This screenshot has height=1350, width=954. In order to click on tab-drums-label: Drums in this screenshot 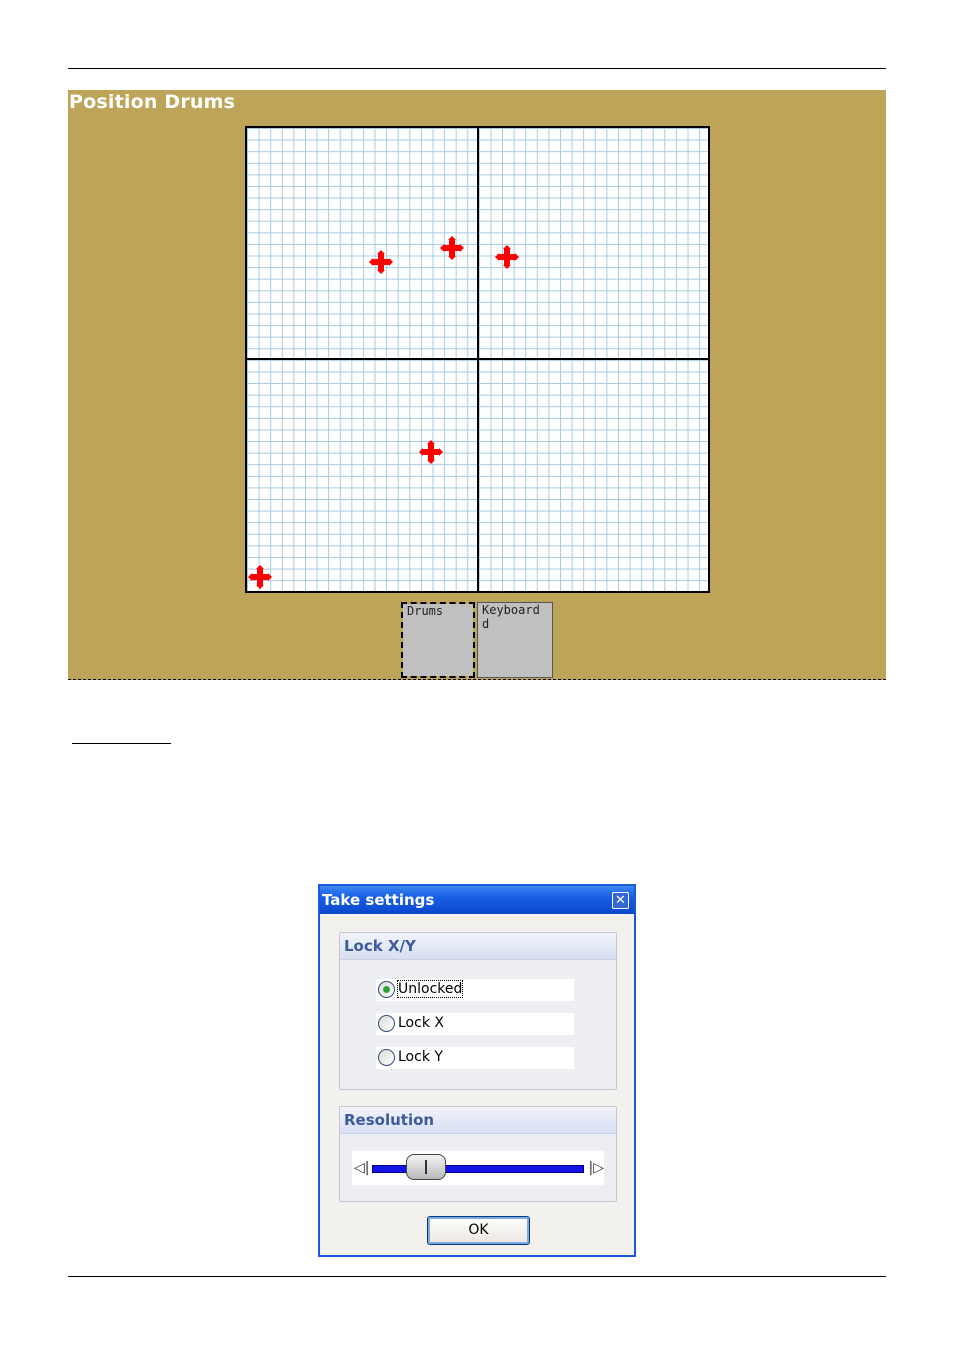, I will do `click(425, 611)`.